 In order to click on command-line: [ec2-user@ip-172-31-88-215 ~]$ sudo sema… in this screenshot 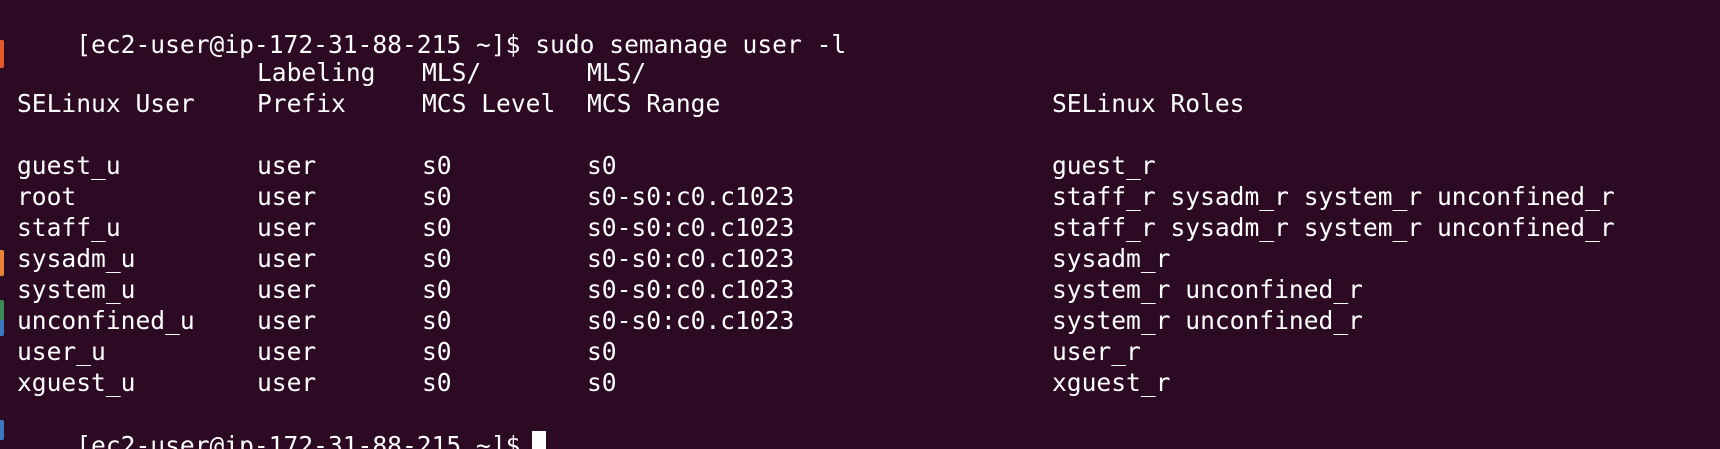, I will do `click(431, 29)`.